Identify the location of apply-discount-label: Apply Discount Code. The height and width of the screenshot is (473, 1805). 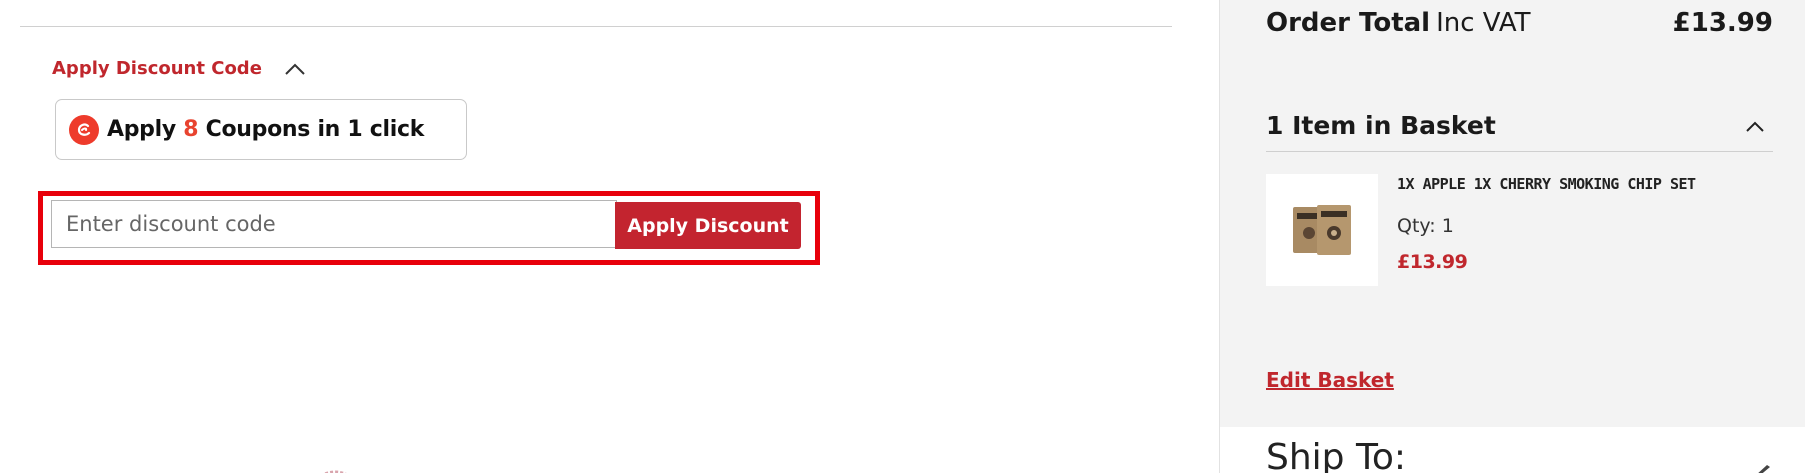
(157, 68).